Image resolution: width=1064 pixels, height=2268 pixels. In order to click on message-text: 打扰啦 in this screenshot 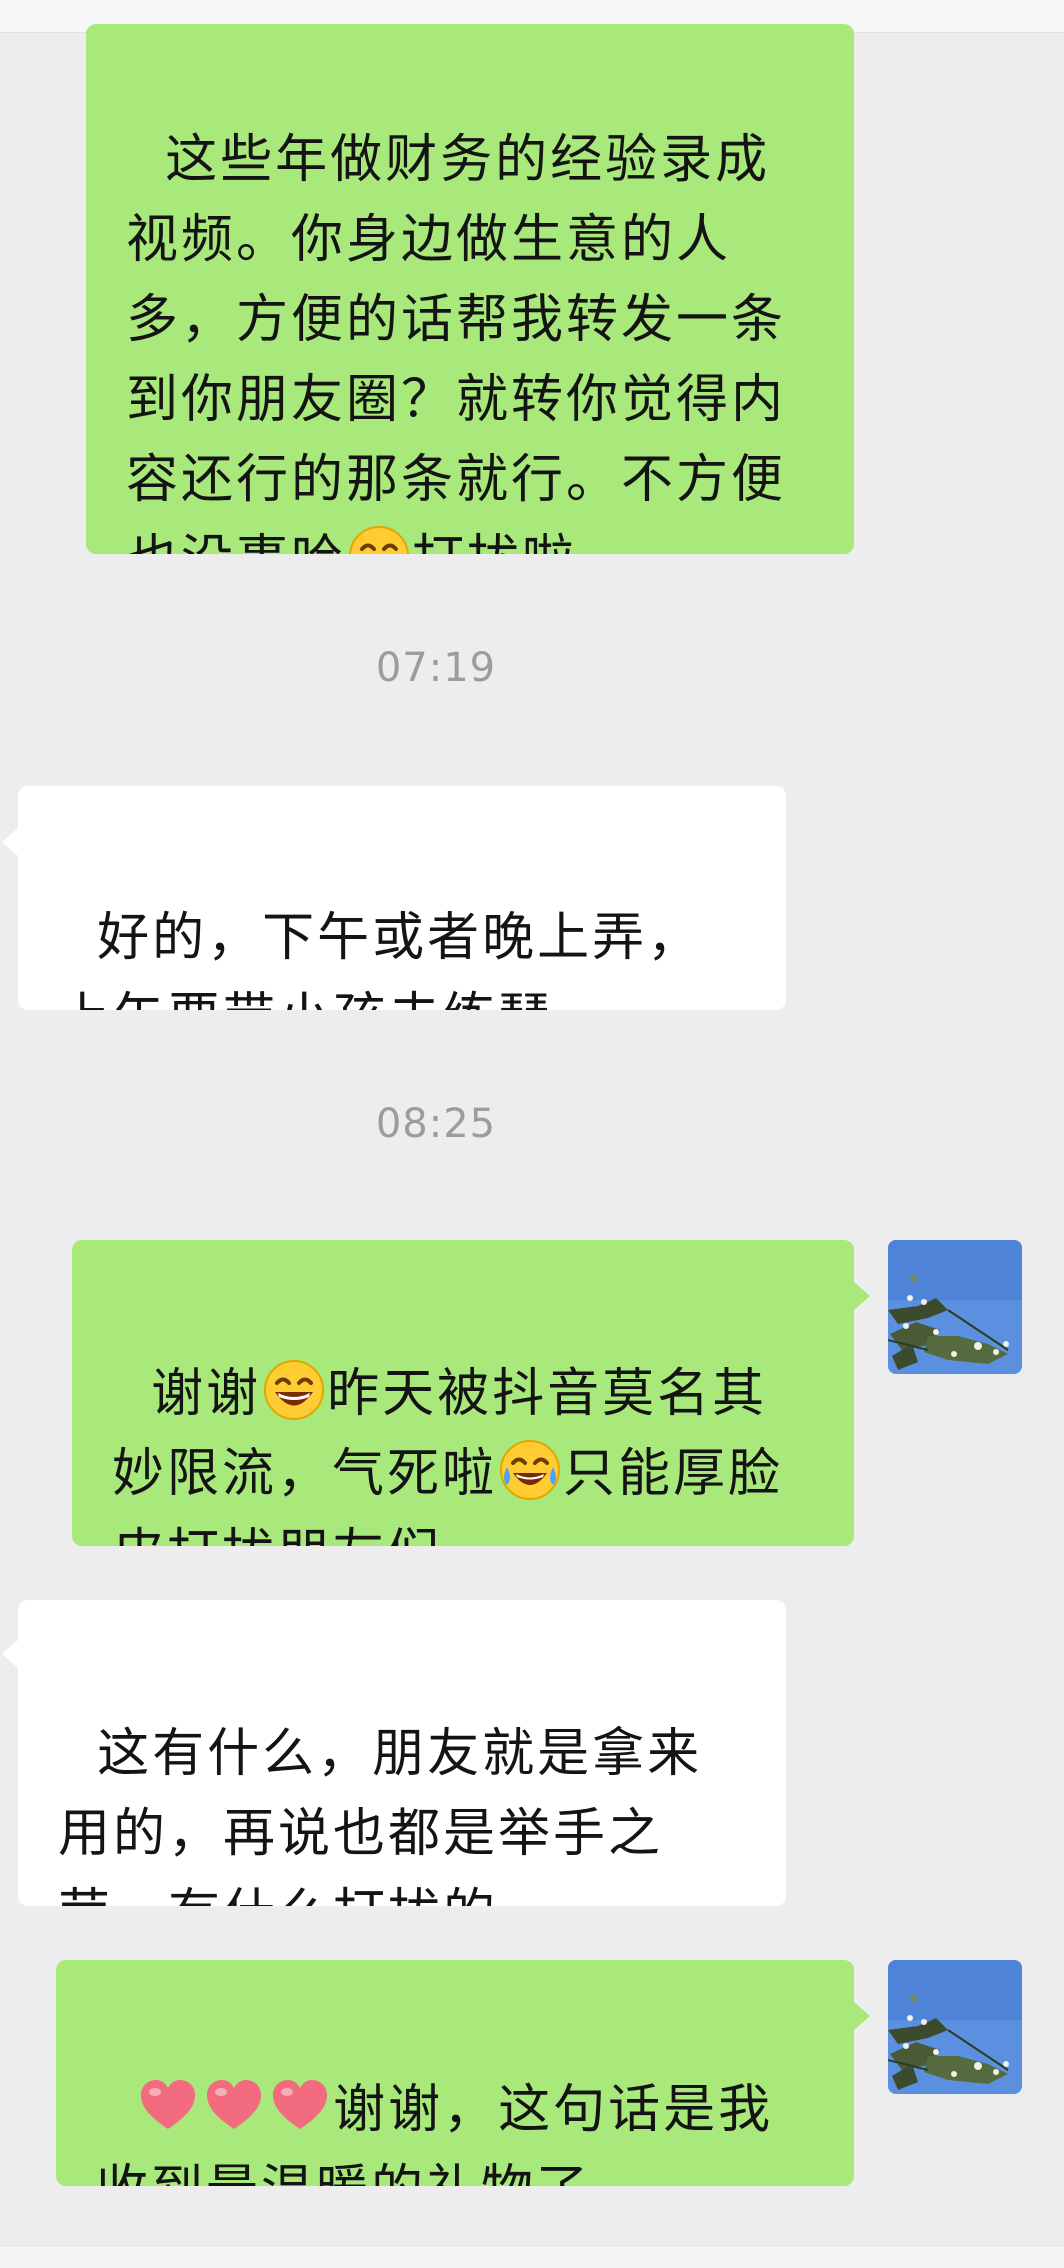, I will do `click(494, 542)`.